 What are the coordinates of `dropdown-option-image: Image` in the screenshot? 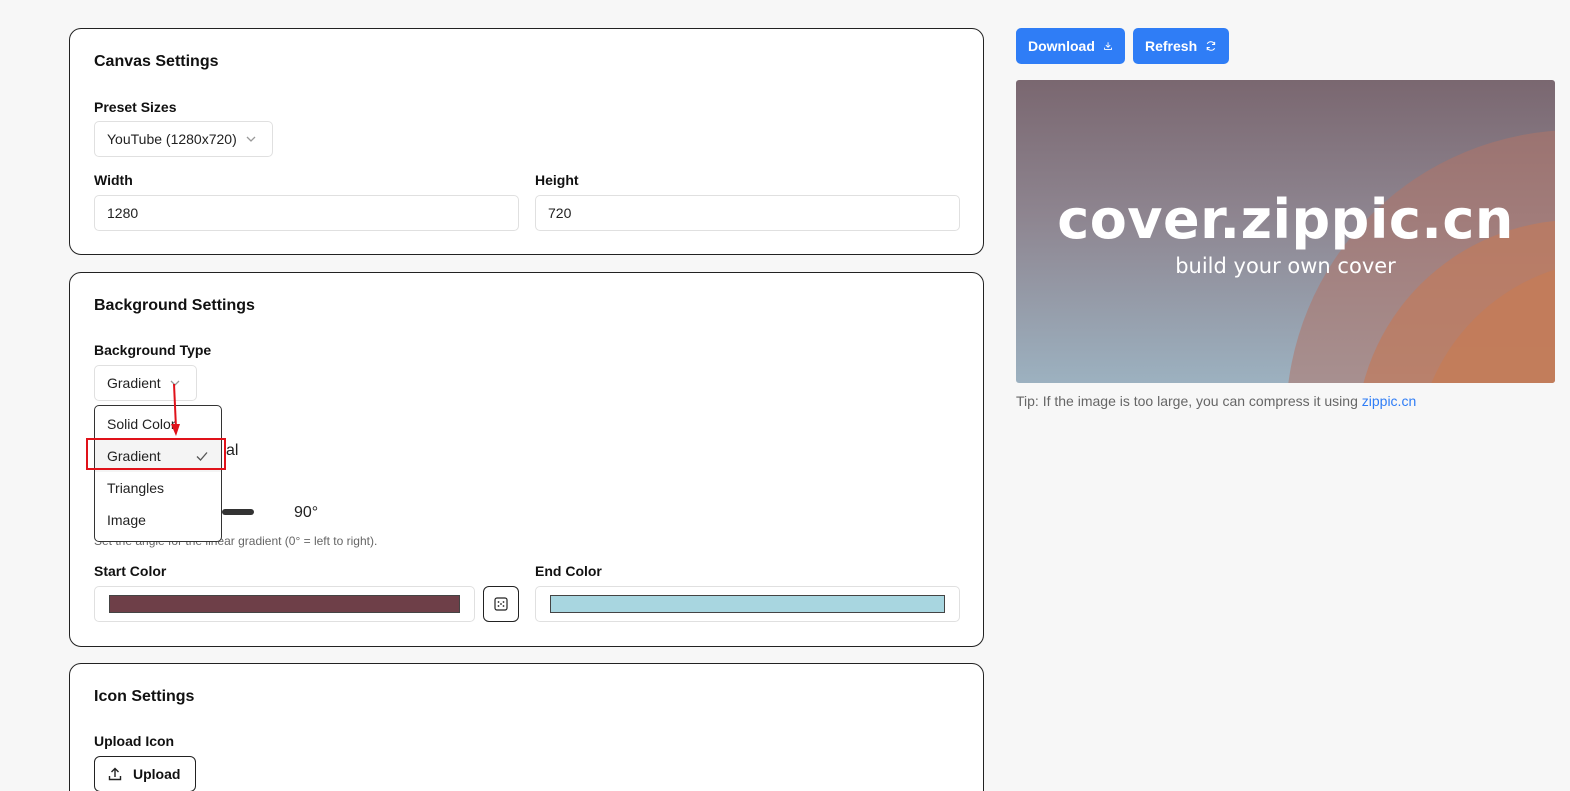 It's located at (158, 520).